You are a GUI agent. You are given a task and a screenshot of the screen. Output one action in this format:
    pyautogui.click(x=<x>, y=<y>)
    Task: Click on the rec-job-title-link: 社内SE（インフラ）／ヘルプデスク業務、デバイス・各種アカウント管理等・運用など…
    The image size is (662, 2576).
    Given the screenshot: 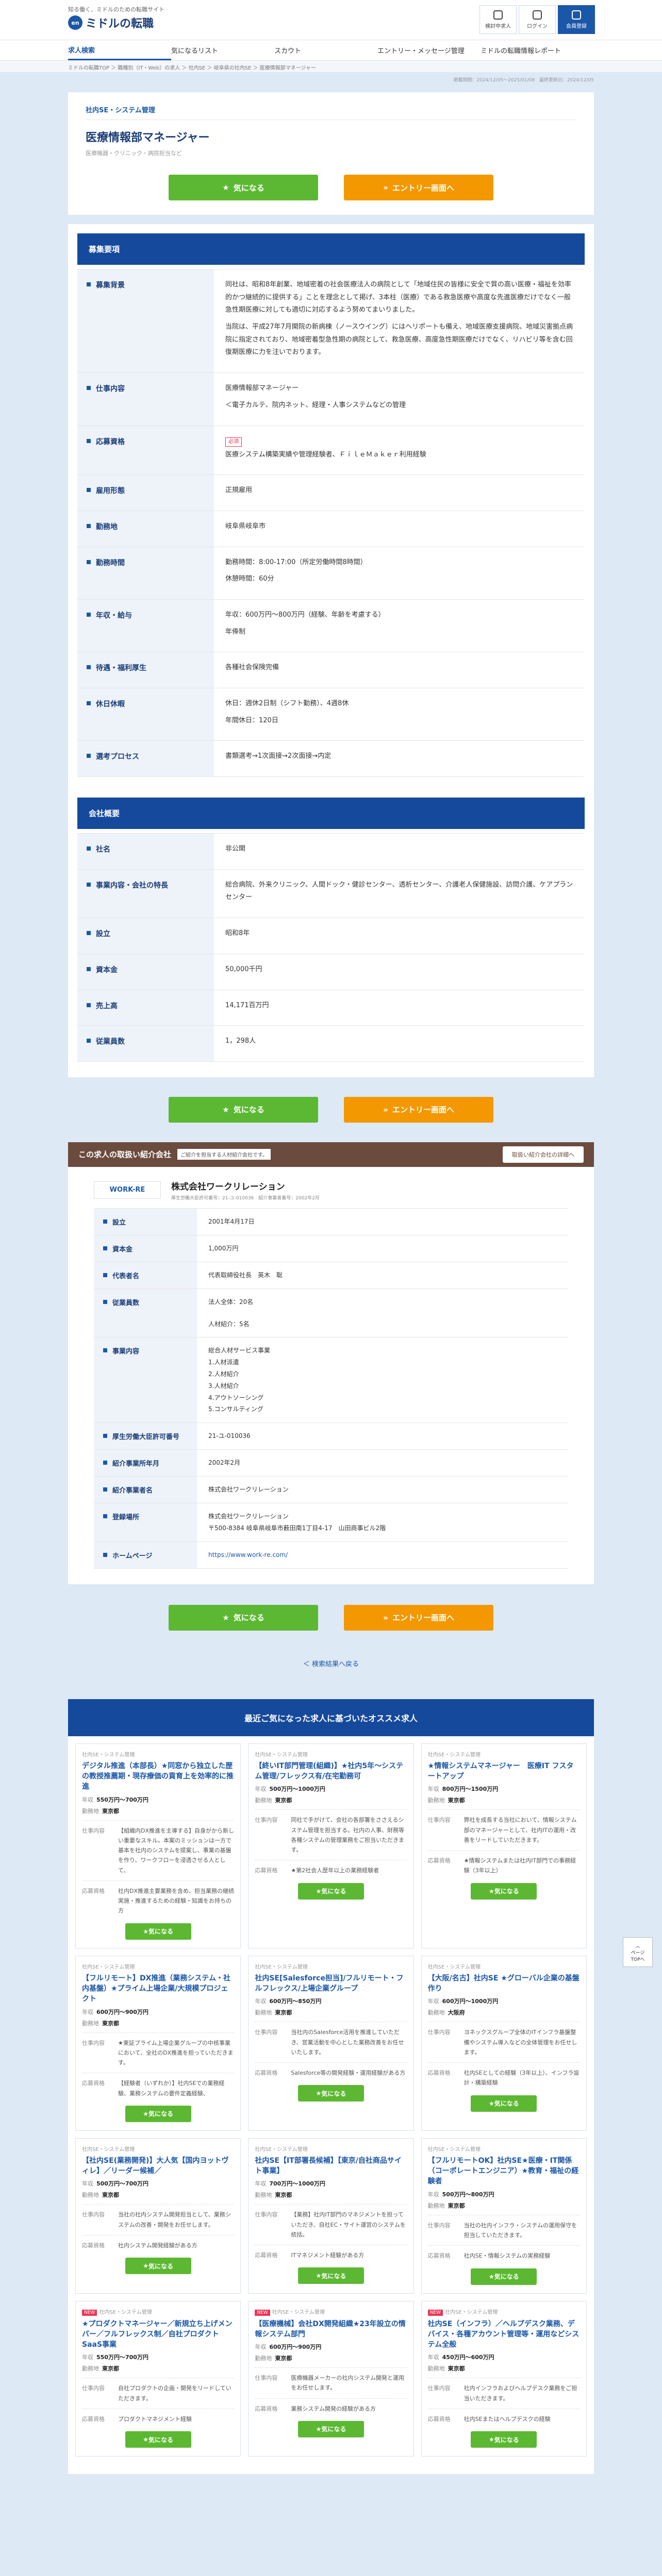 What is the action you would take?
    pyautogui.click(x=504, y=2334)
    